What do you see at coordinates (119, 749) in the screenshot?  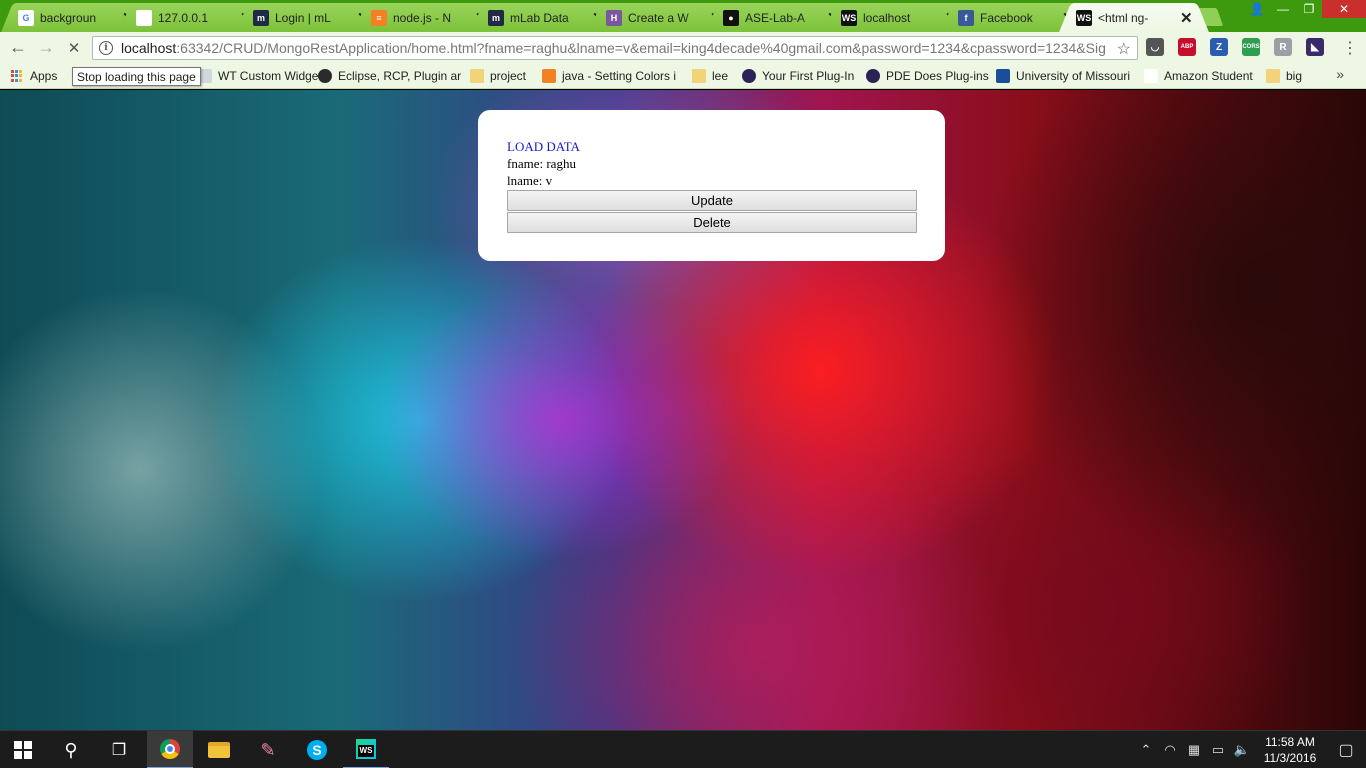 I see `task-view-icon: ❐` at bounding box center [119, 749].